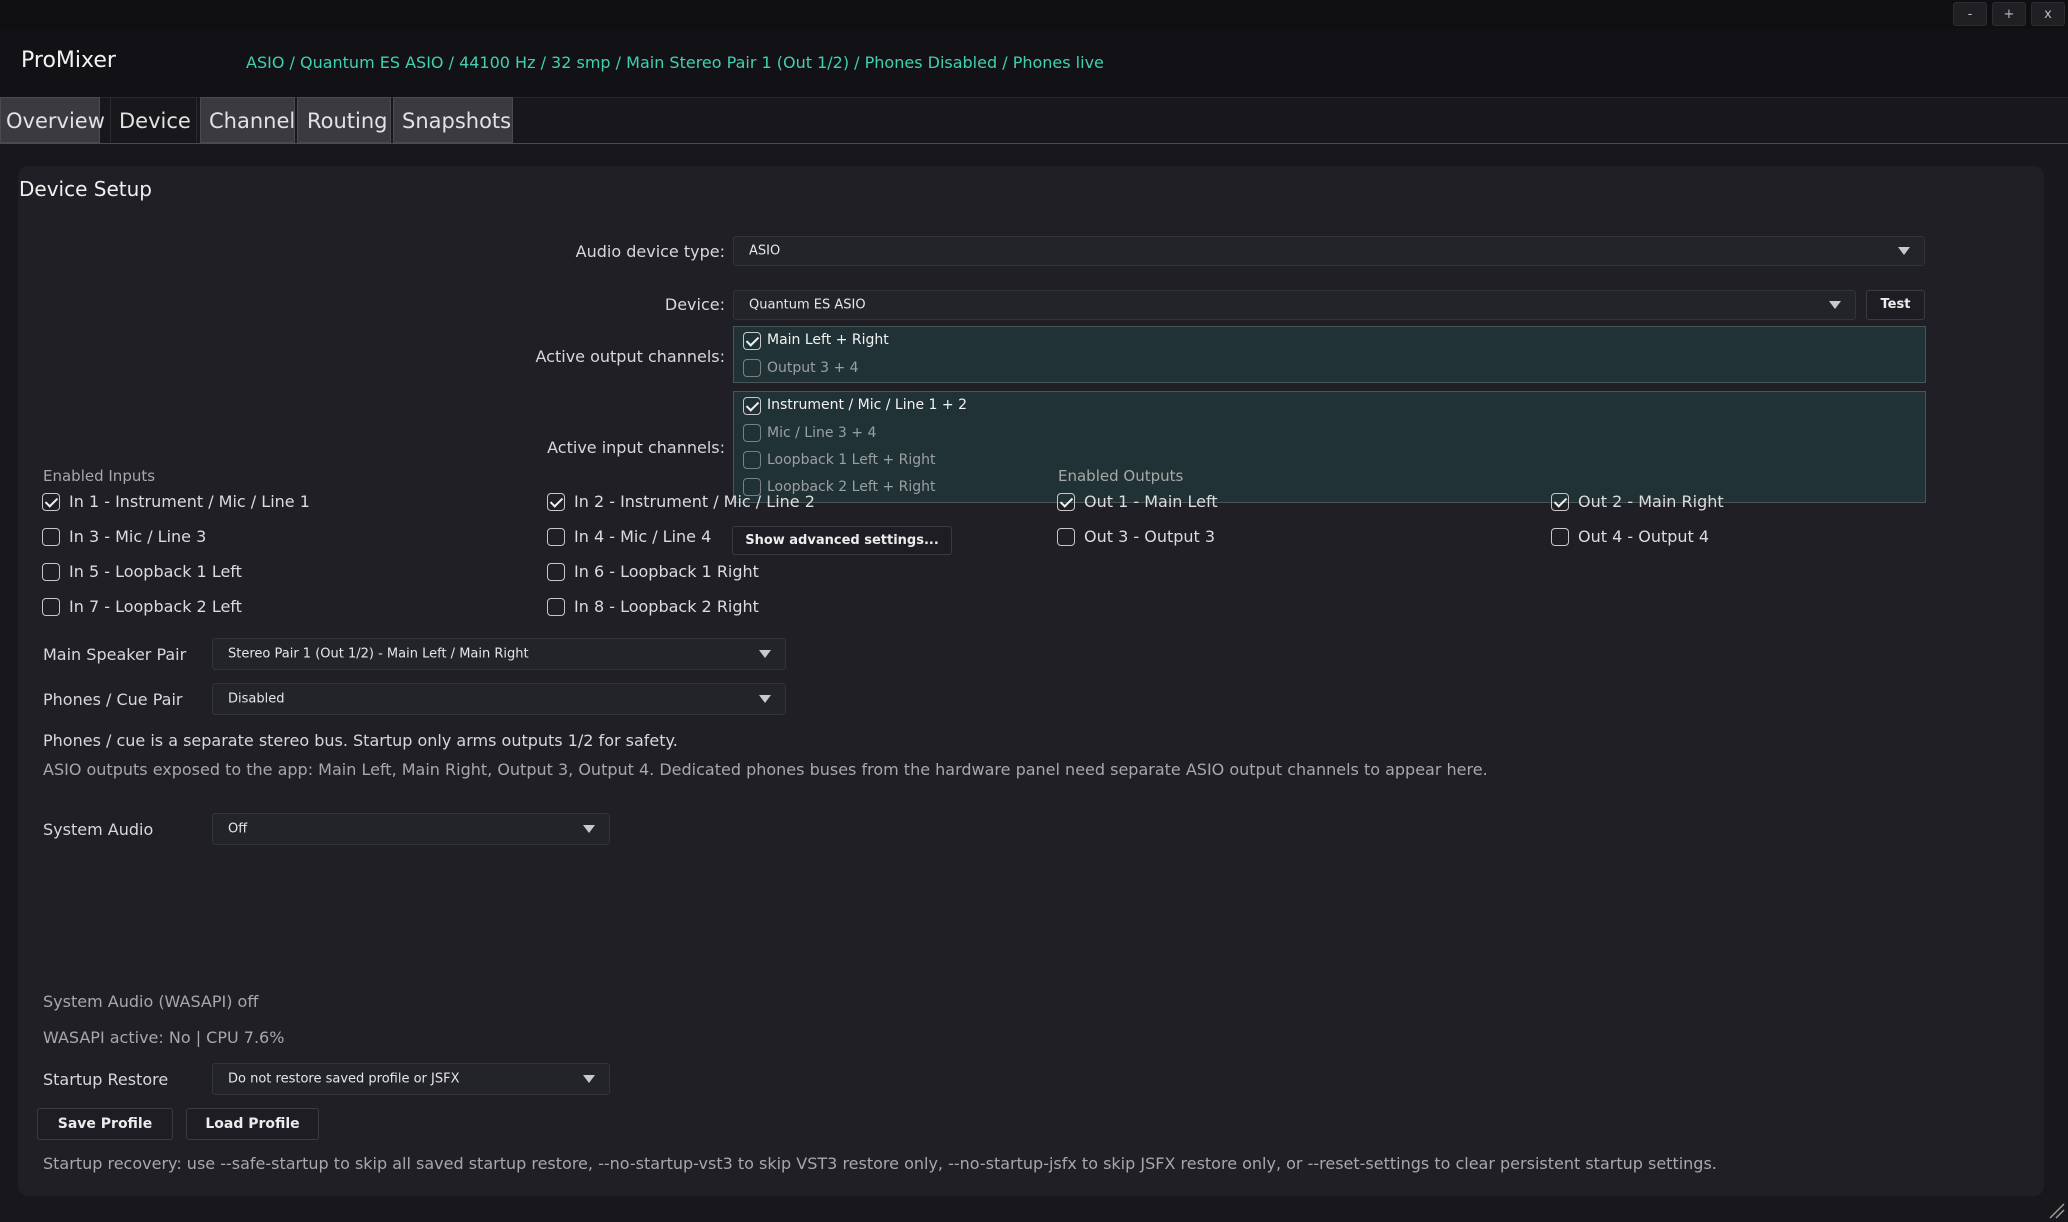  What do you see at coordinates (2009, 14) in the screenshot?
I see `maximize-button: +` at bounding box center [2009, 14].